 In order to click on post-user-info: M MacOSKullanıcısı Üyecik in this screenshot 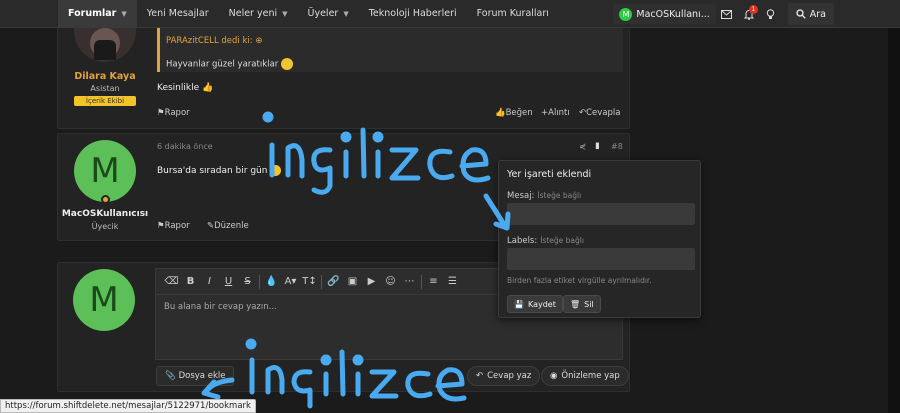, I will do `click(105, 187)`.